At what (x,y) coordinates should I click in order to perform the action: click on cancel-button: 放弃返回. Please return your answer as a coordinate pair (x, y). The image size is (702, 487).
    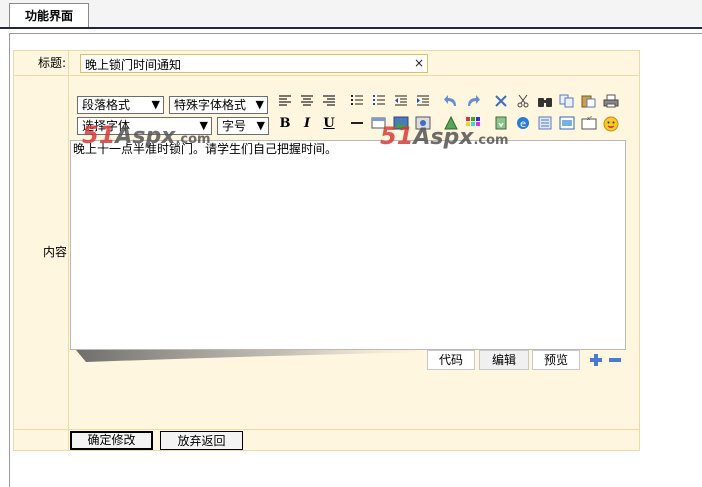
    Looking at the image, I should click on (201, 440).